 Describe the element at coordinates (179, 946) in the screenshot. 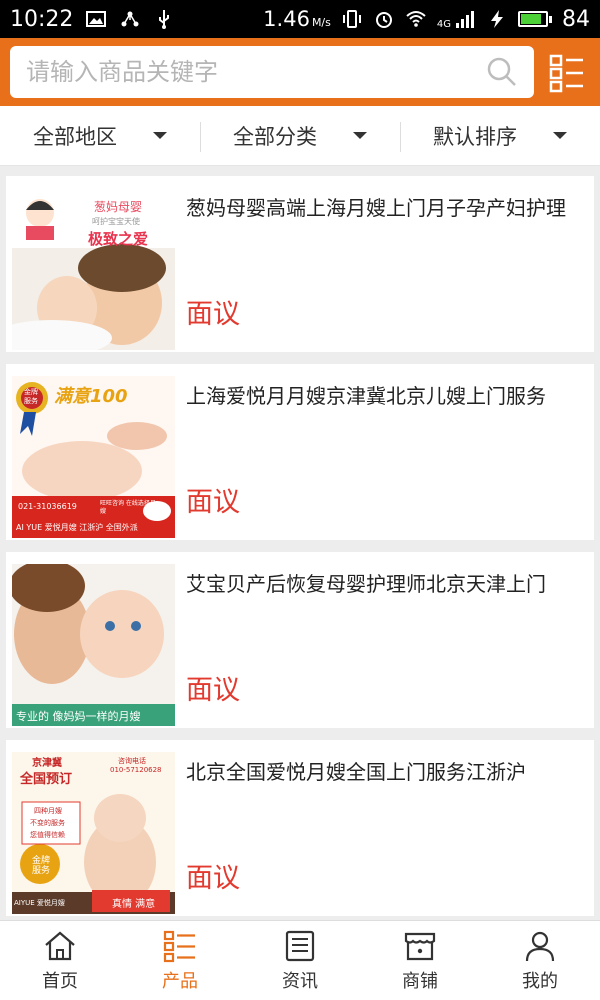

I see `product-list-icon` at that location.